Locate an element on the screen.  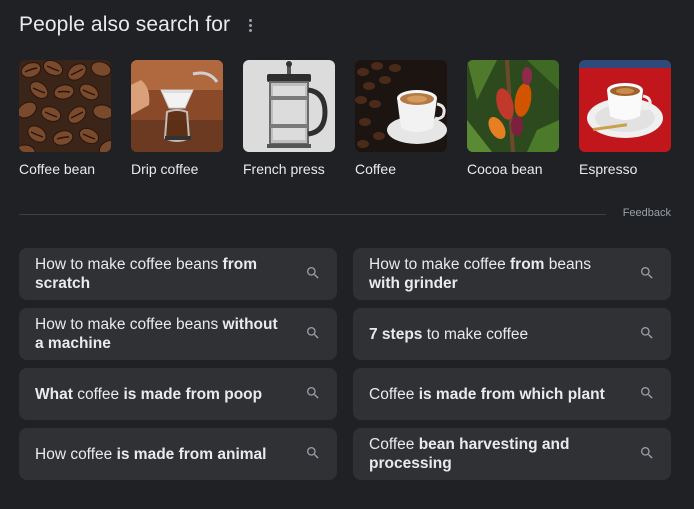
related-search-chip: What coffee is made from poop is located at coordinates (178, 394).